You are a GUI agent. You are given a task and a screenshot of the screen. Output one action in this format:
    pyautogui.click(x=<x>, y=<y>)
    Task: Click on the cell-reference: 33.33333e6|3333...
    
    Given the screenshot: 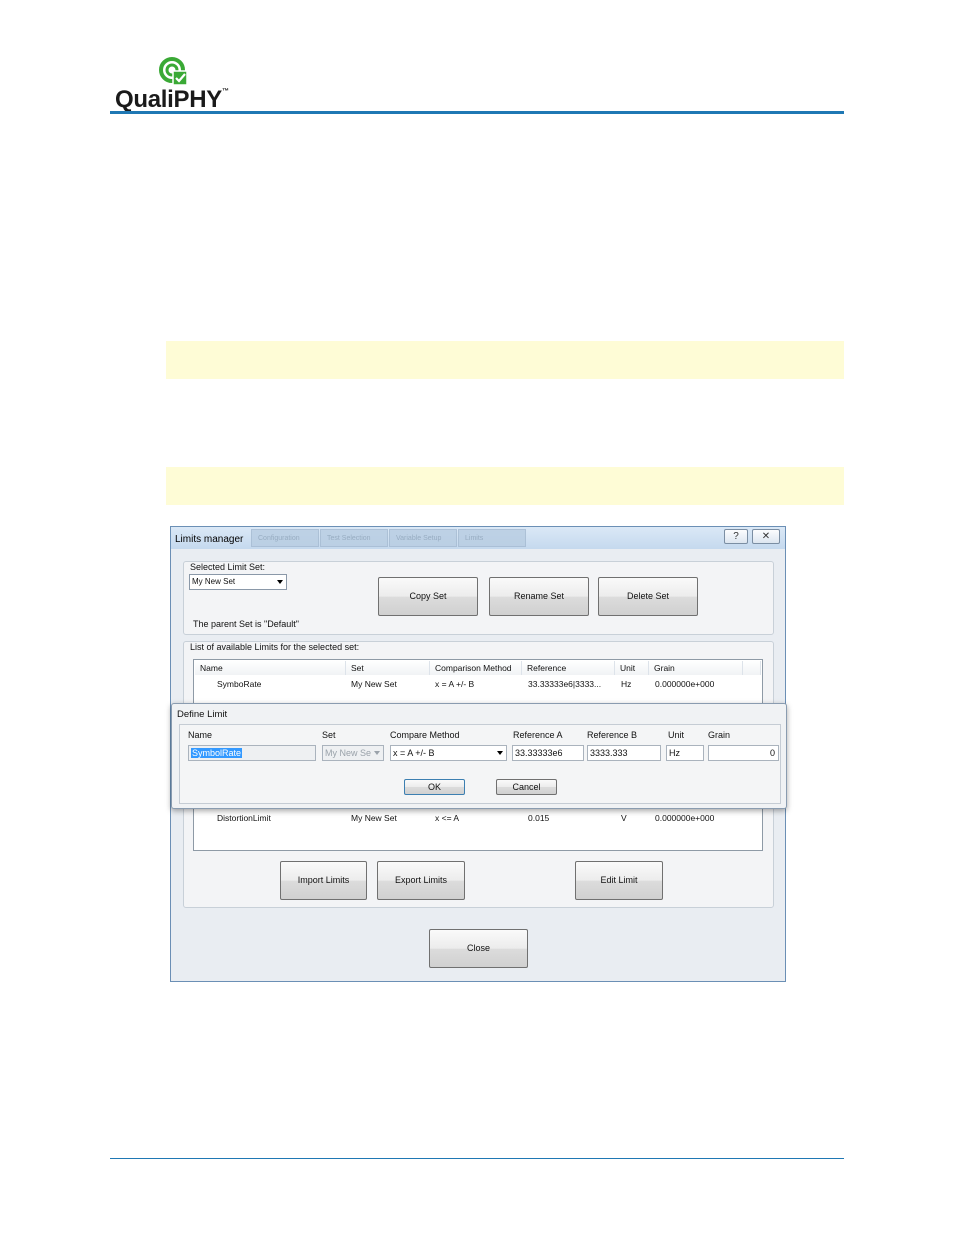 What is the action you would take?
    pyautogui.click(x=565, y=684)
    